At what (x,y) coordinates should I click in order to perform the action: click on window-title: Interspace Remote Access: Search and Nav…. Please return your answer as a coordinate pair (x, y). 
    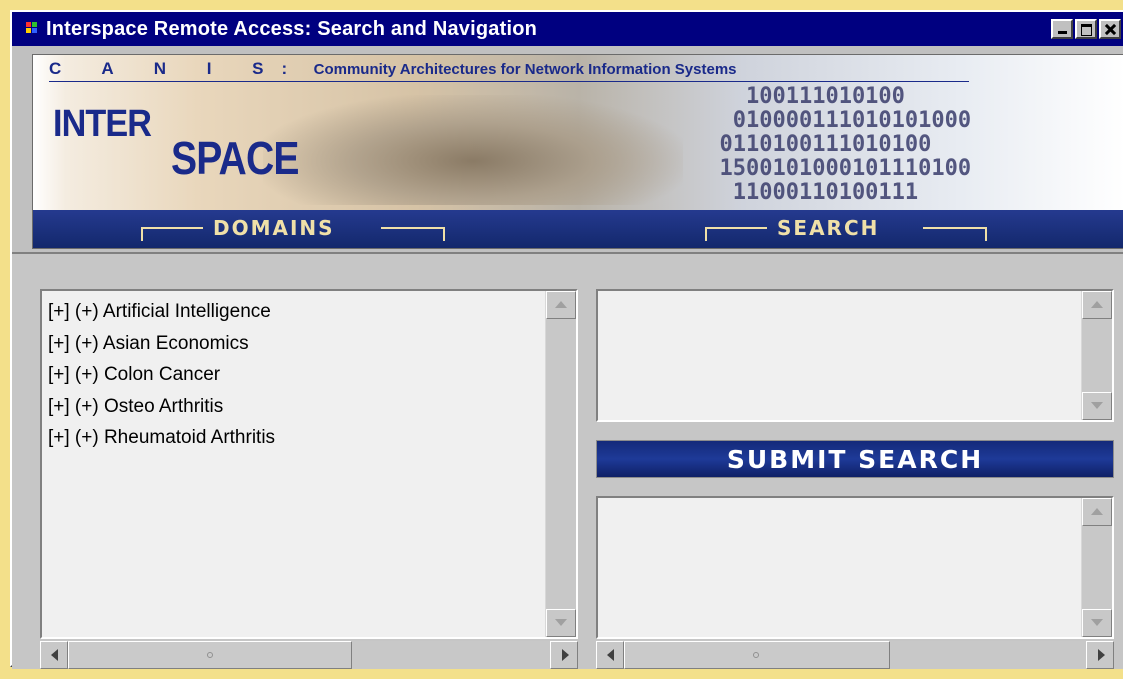
    Looking at the image, I should click on (292, 28).